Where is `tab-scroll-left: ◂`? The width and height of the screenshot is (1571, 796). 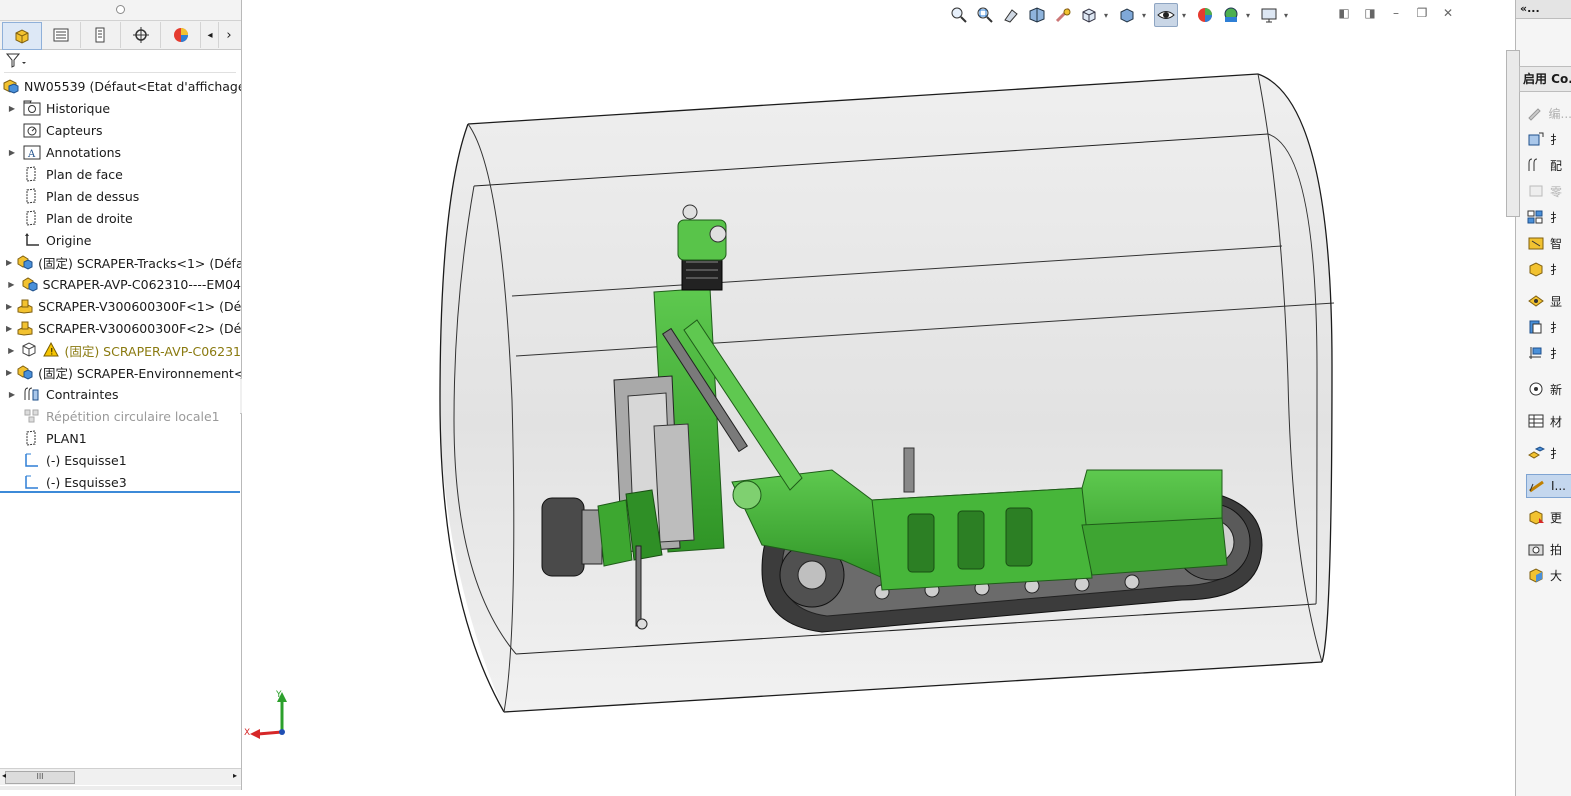
tab-scroll-left: ◂ is located at coordinates (210, 35).